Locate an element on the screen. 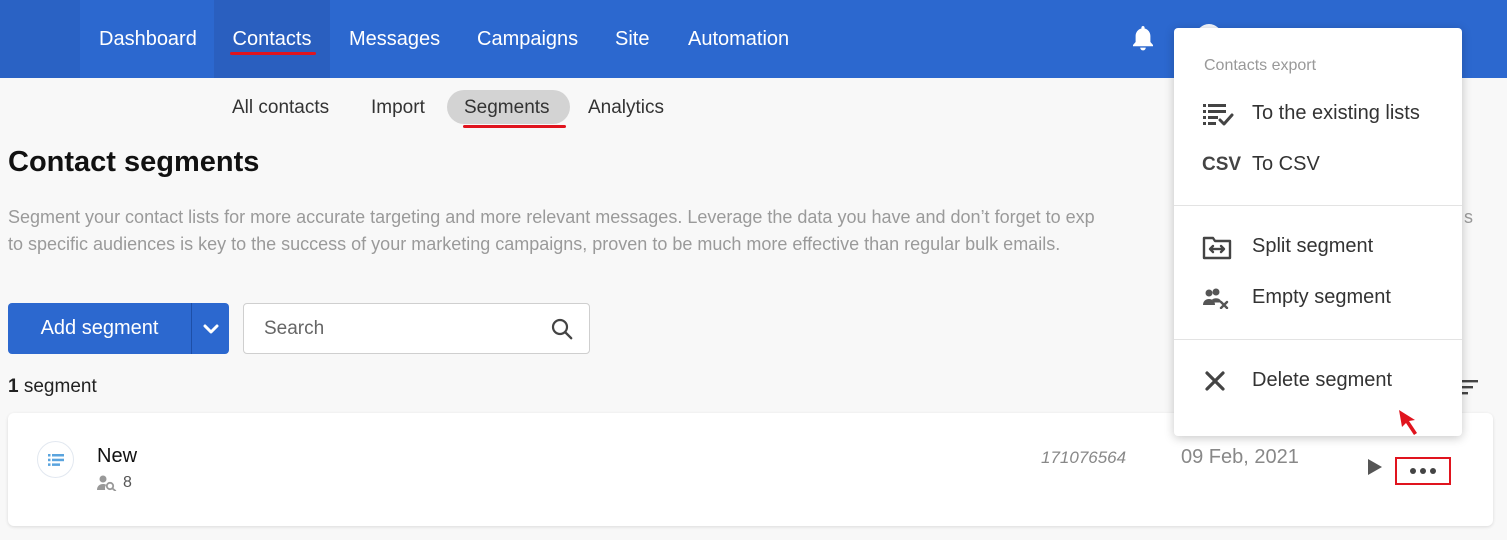  add-segment-button: Add segment is located at coordinates (99, 328).